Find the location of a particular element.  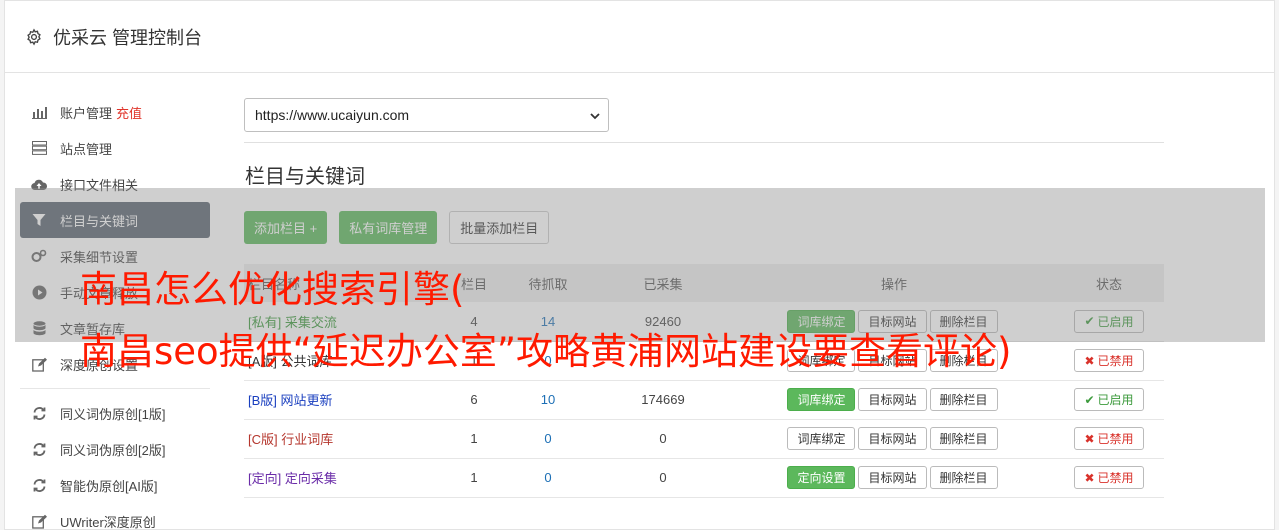

column-count: 6 is located at coordinates (474, 399).